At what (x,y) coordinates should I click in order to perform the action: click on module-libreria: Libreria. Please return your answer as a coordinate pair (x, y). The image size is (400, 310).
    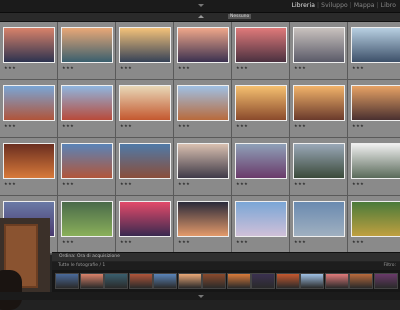
    Looking at the image, I should click on (303, 5).